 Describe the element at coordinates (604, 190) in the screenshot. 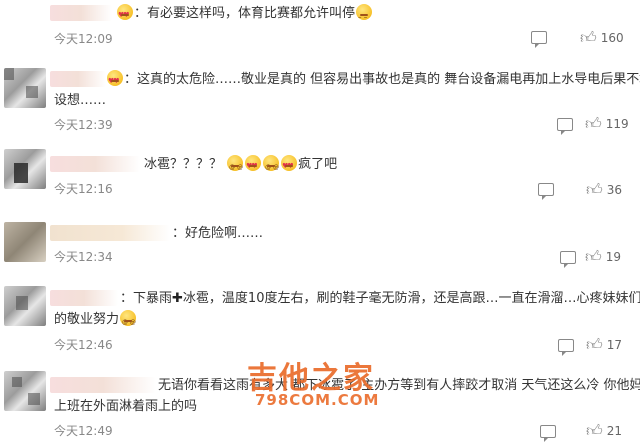

I see `like-button: 👍︎ 36` at that location.